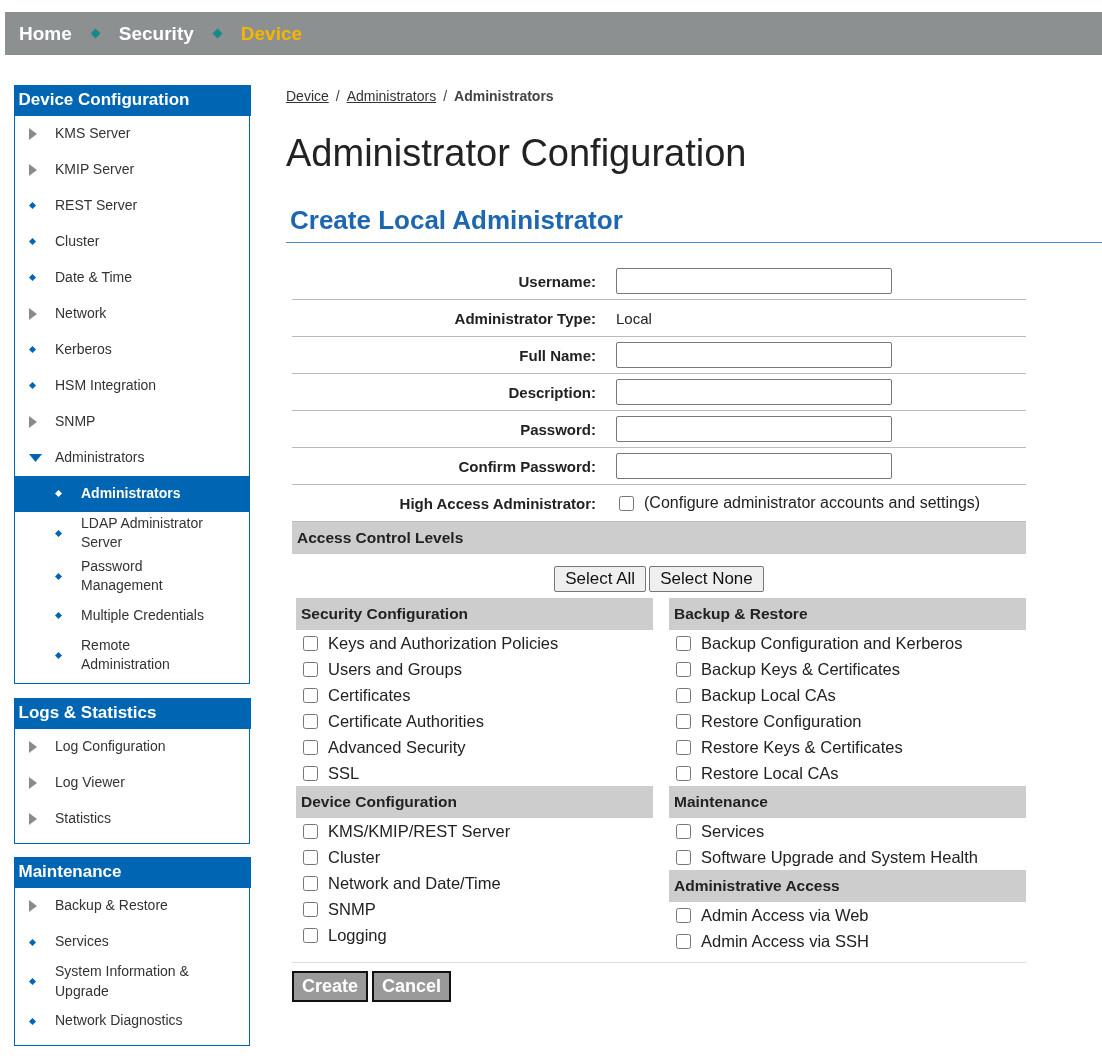 Image resolution: width=1102 pixels, height=1059 pixels. What do you see at coordinates (812, 503) in the screenshot?
I see `checkbox-note: (Configure administrator accounts and settings)` at bounding box center [812, 503].